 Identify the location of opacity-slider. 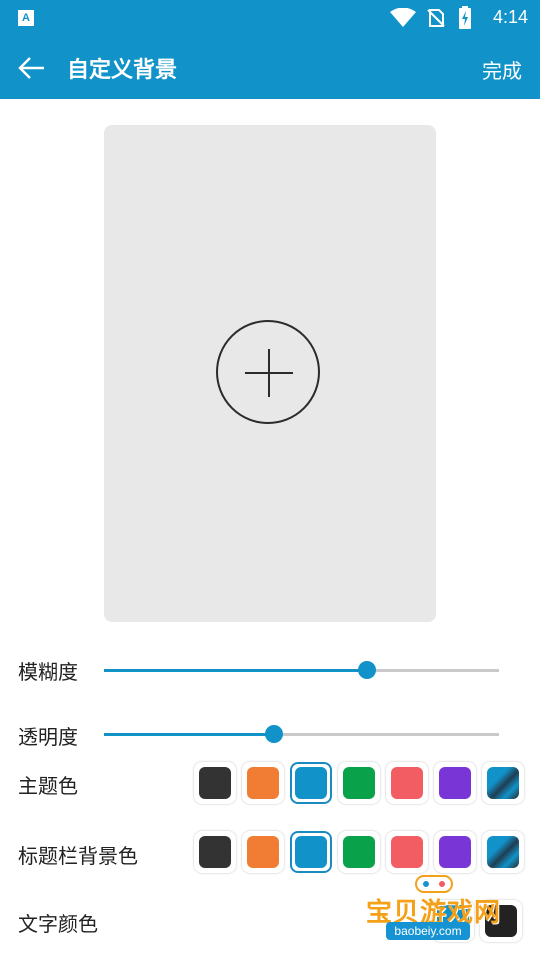
(301, 734).